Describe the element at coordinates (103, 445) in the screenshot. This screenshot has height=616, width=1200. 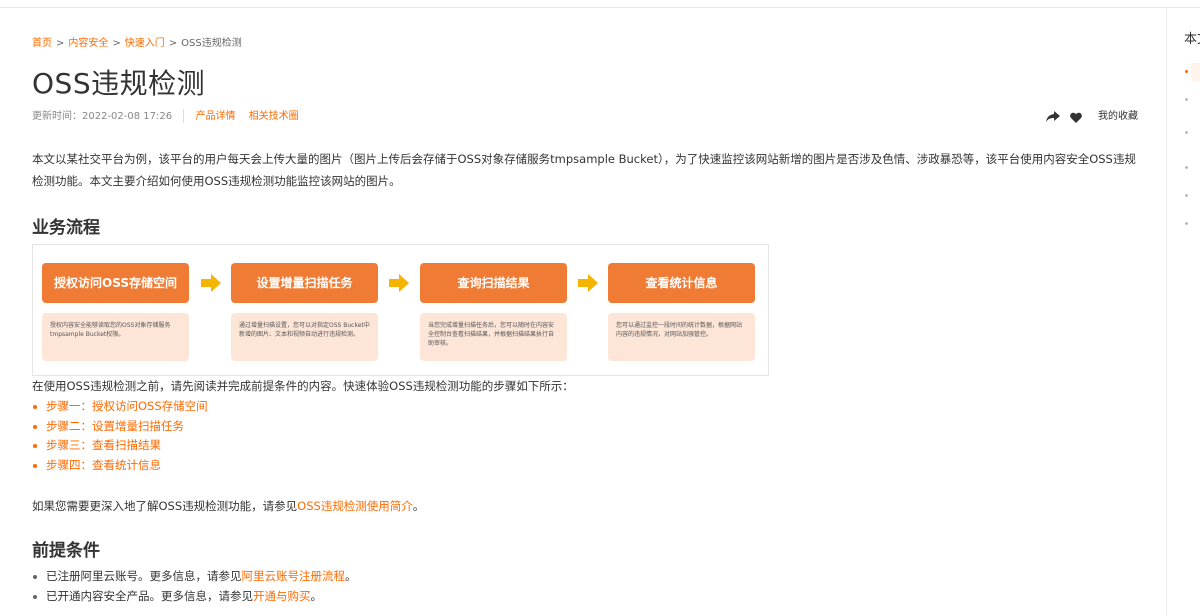
I see `step-link-3: 步骤三：查看扫描结果` at that location.